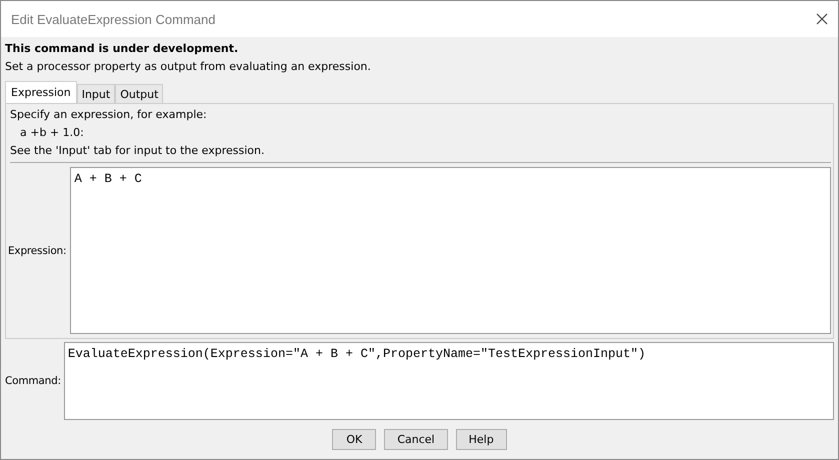 The height and width of the screenshot is (460, 839). Describe the element at coordinates (354, 439) in the screenshot. I see `dialog-button: OK` at that location.